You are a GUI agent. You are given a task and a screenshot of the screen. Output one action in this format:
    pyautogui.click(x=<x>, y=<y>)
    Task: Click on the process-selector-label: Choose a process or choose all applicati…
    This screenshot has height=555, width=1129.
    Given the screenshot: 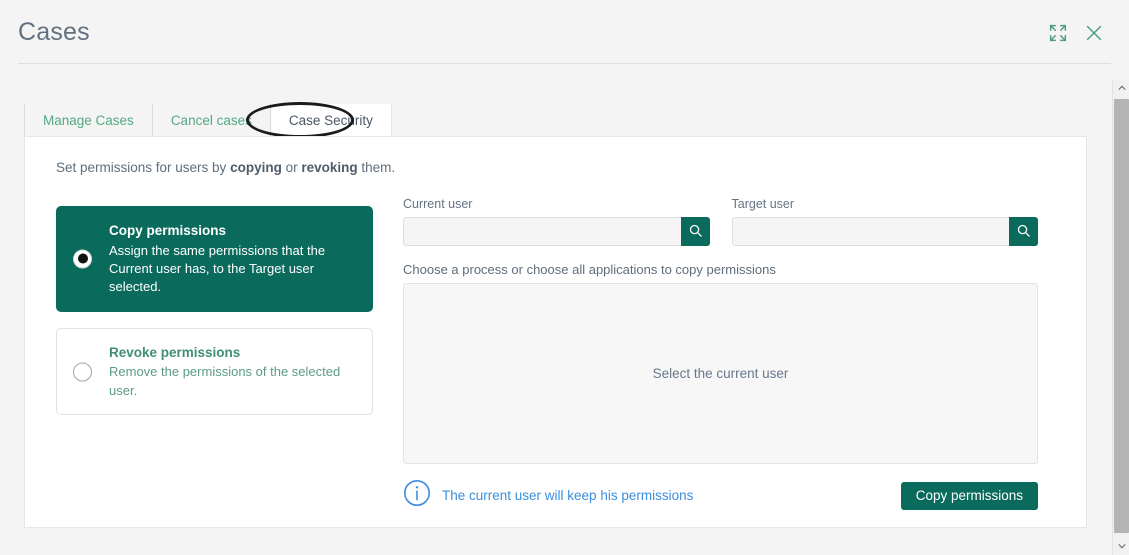 What is the action you would take?
    pyautogui.click(x=589, y=269)
    